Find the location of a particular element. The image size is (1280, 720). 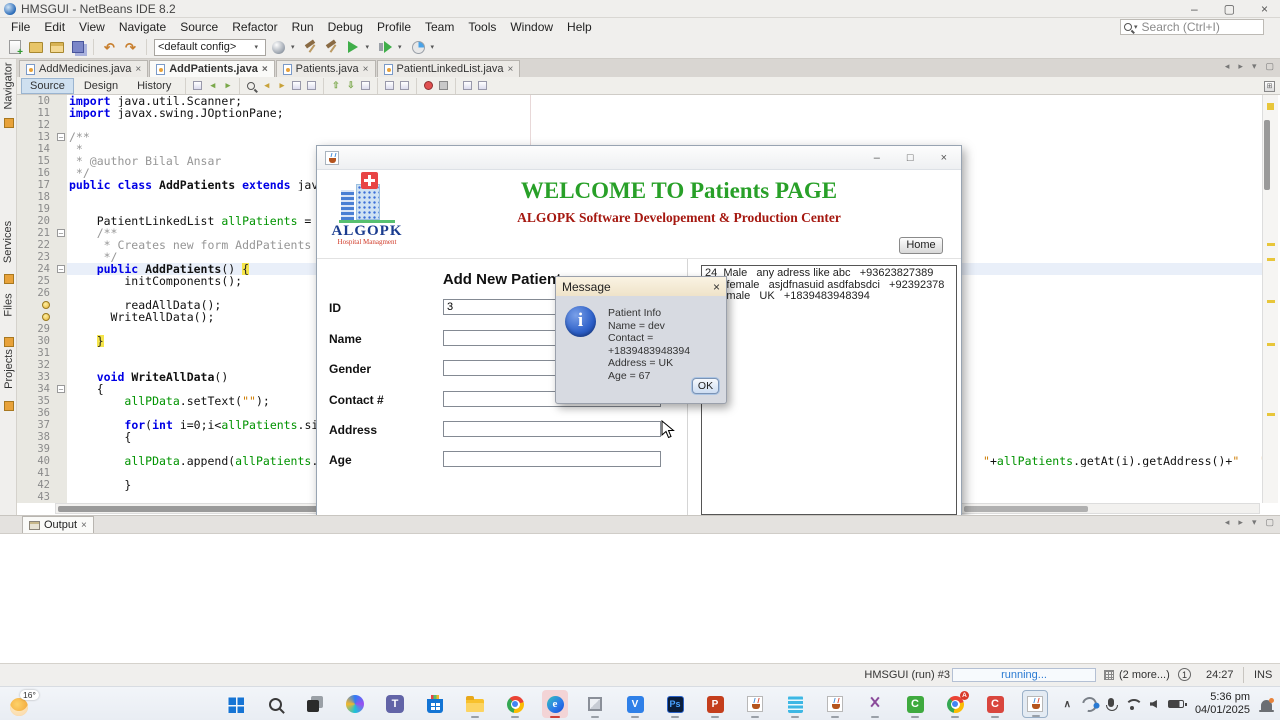

sidebar-tab-files: Files is located at coordinates (8, 321).